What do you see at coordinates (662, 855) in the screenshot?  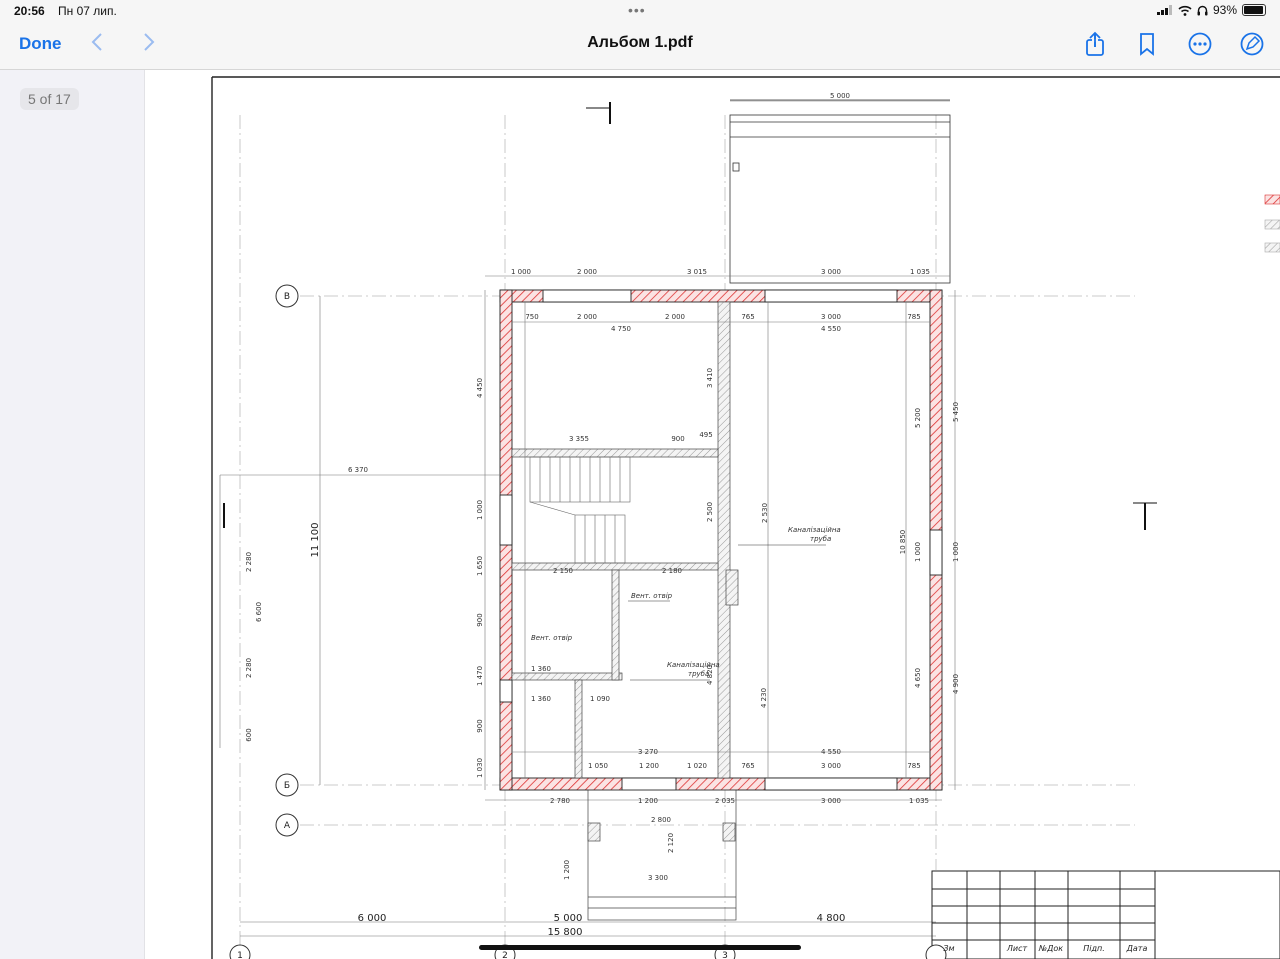 I see `bottom-porch` at bounding box center [662, 855].